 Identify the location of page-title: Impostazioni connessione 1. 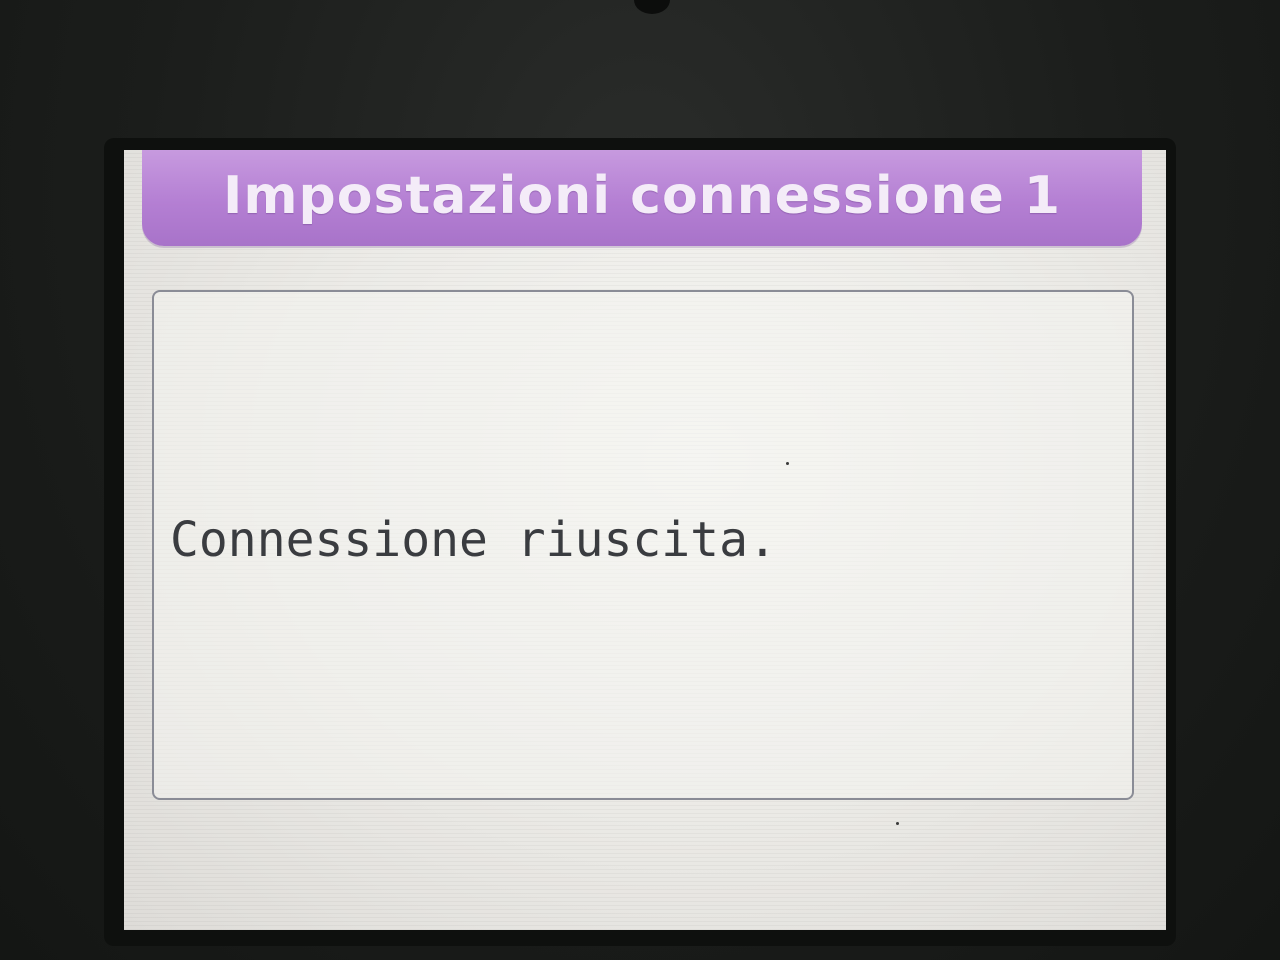
(642, 196).